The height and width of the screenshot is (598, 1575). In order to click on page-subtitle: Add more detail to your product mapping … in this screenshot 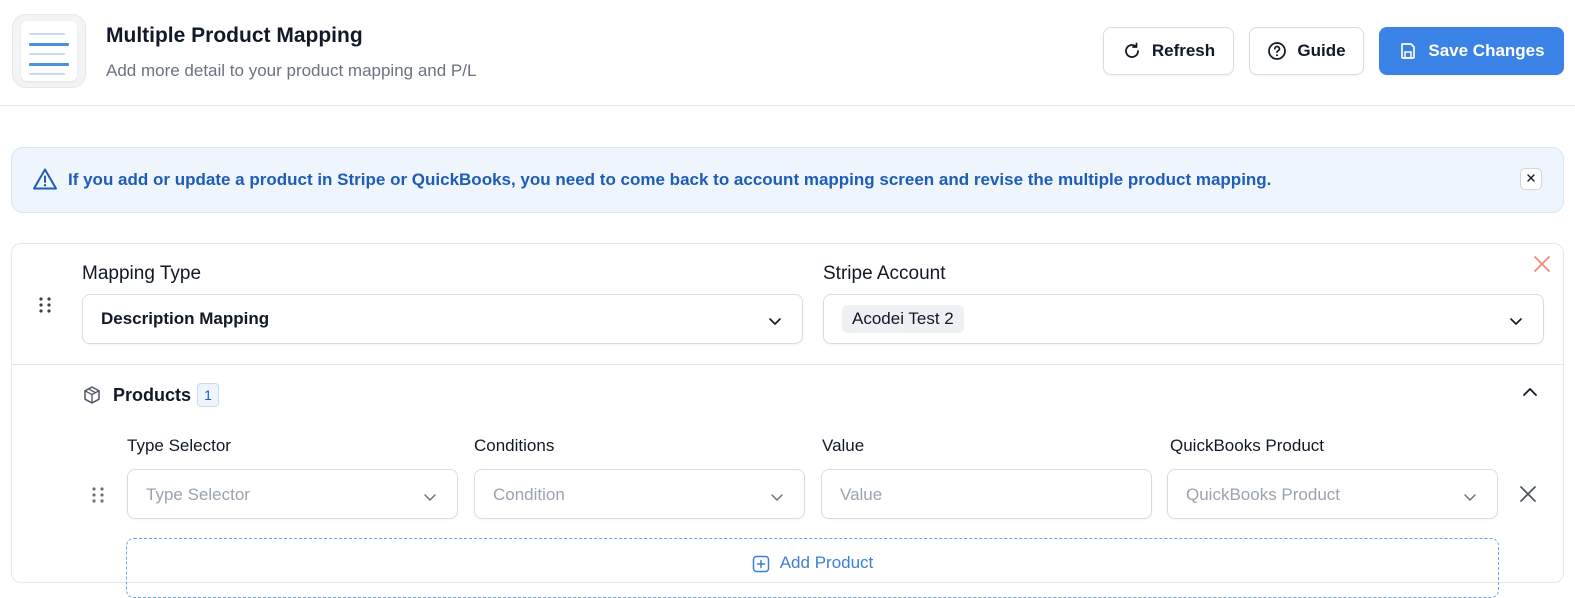, I will do `click(291, 70)`.